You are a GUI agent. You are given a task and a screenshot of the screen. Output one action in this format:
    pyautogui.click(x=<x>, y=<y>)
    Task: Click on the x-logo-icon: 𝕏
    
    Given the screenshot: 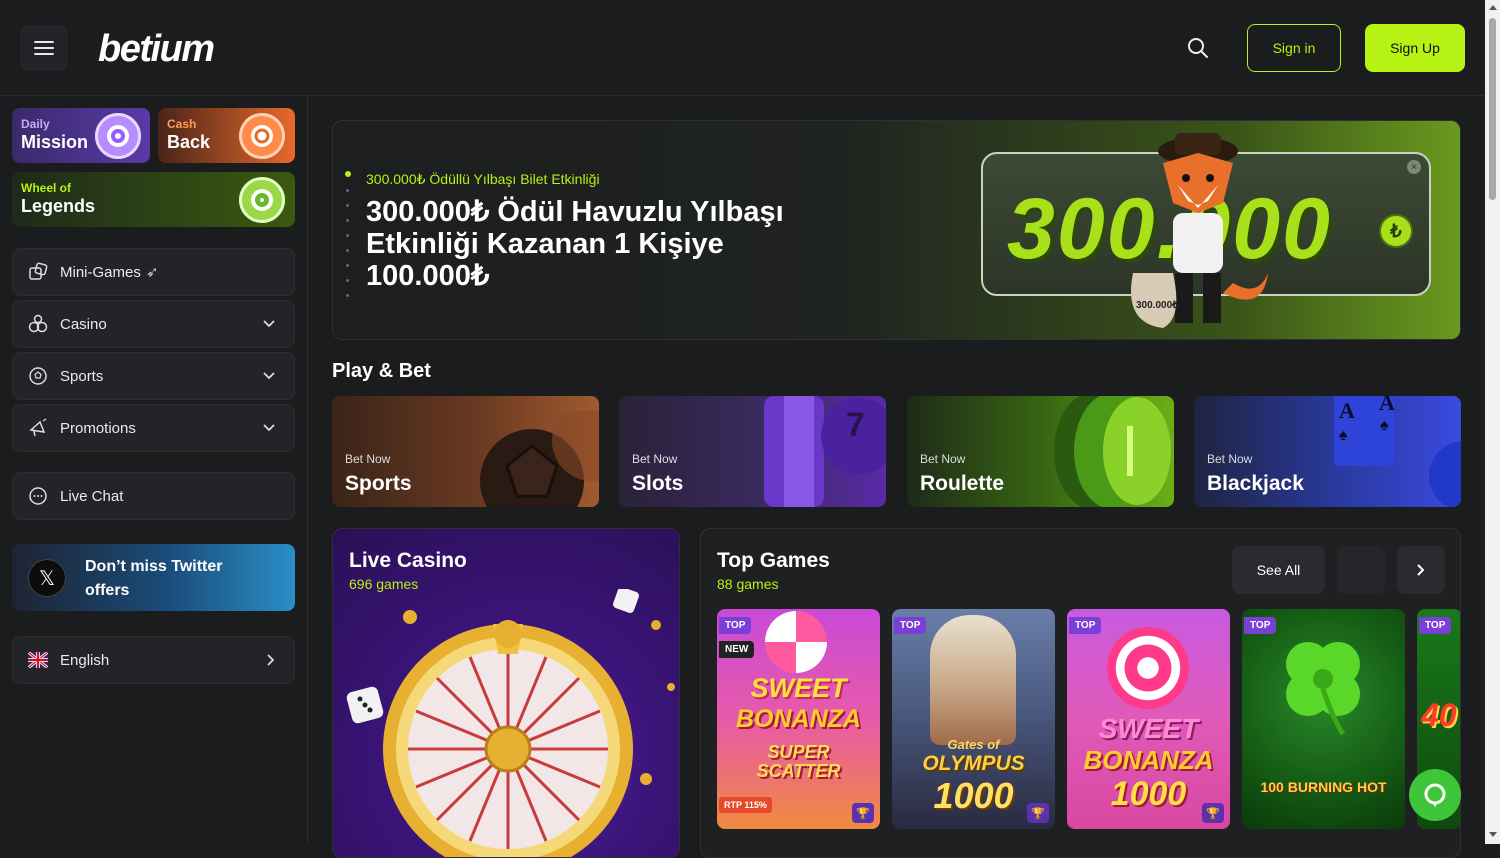 What is the action you would take?
    pyautogui.click(x=47, y=578)
    